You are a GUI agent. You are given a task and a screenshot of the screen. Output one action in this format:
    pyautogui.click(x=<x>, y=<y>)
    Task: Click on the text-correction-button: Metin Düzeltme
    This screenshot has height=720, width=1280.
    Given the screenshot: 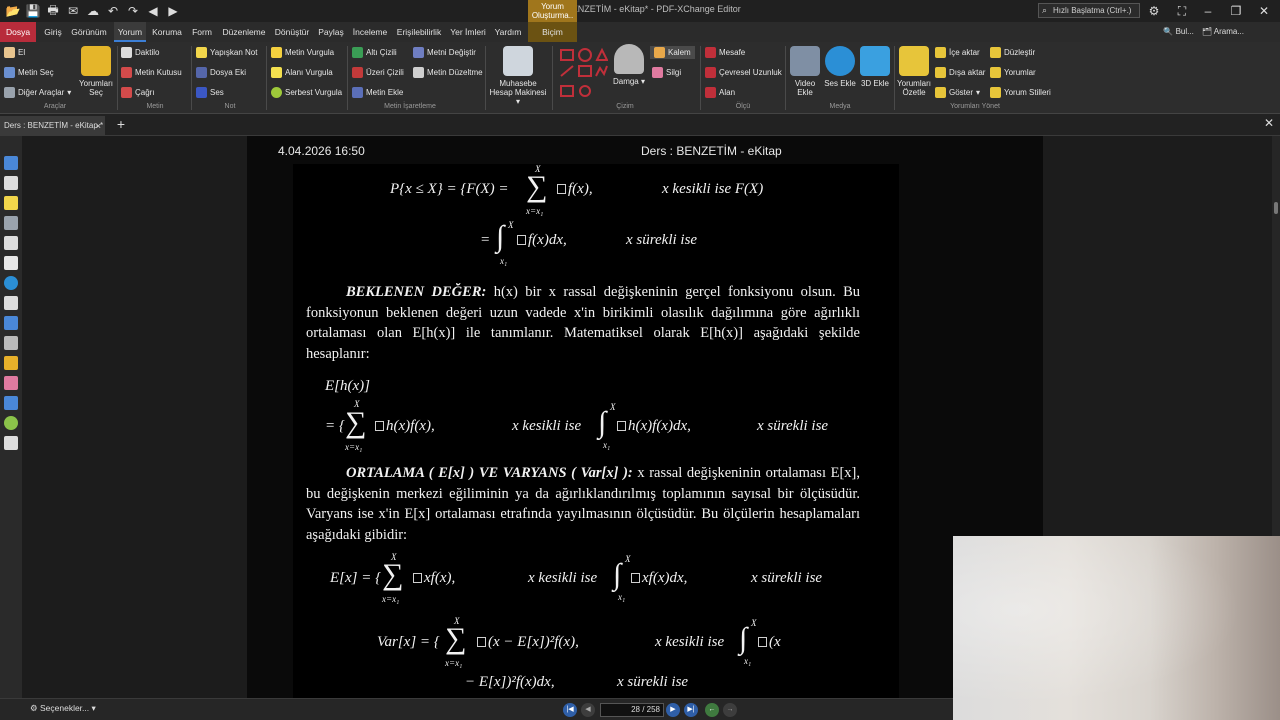 What is the action you would take?
    pyautogui.click(x=448, y=72)
    